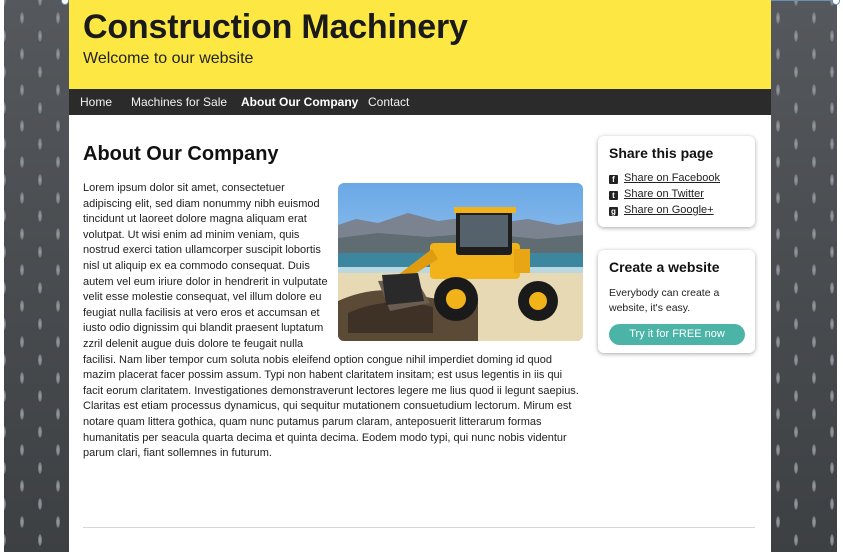 The height and width of the screenshot is (552, 843). I want to click on content-divider, so click(419, 527).